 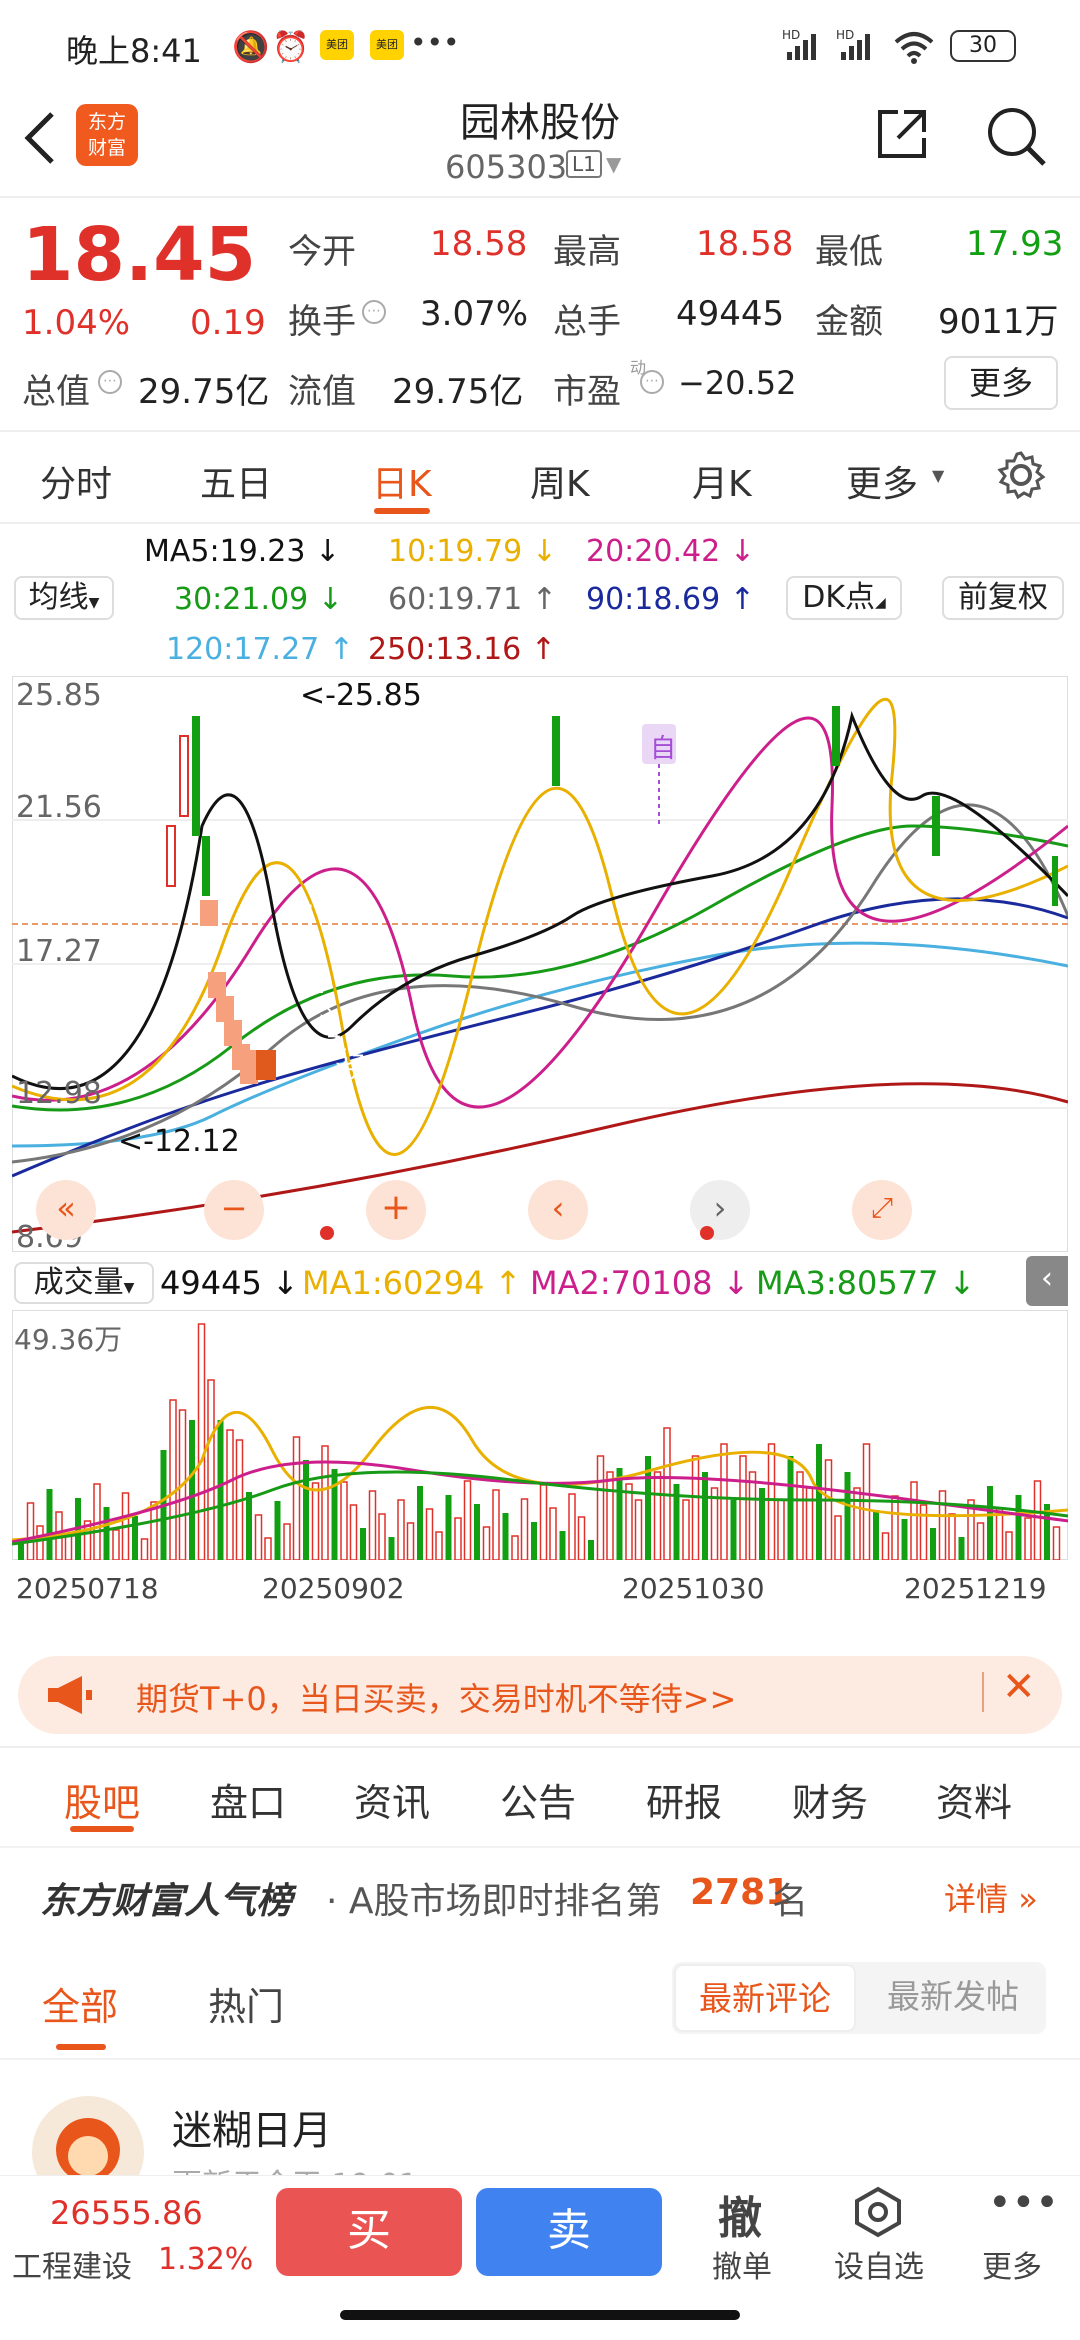 I want to click on date-label: 20250718, so click(x=87, y=1588).